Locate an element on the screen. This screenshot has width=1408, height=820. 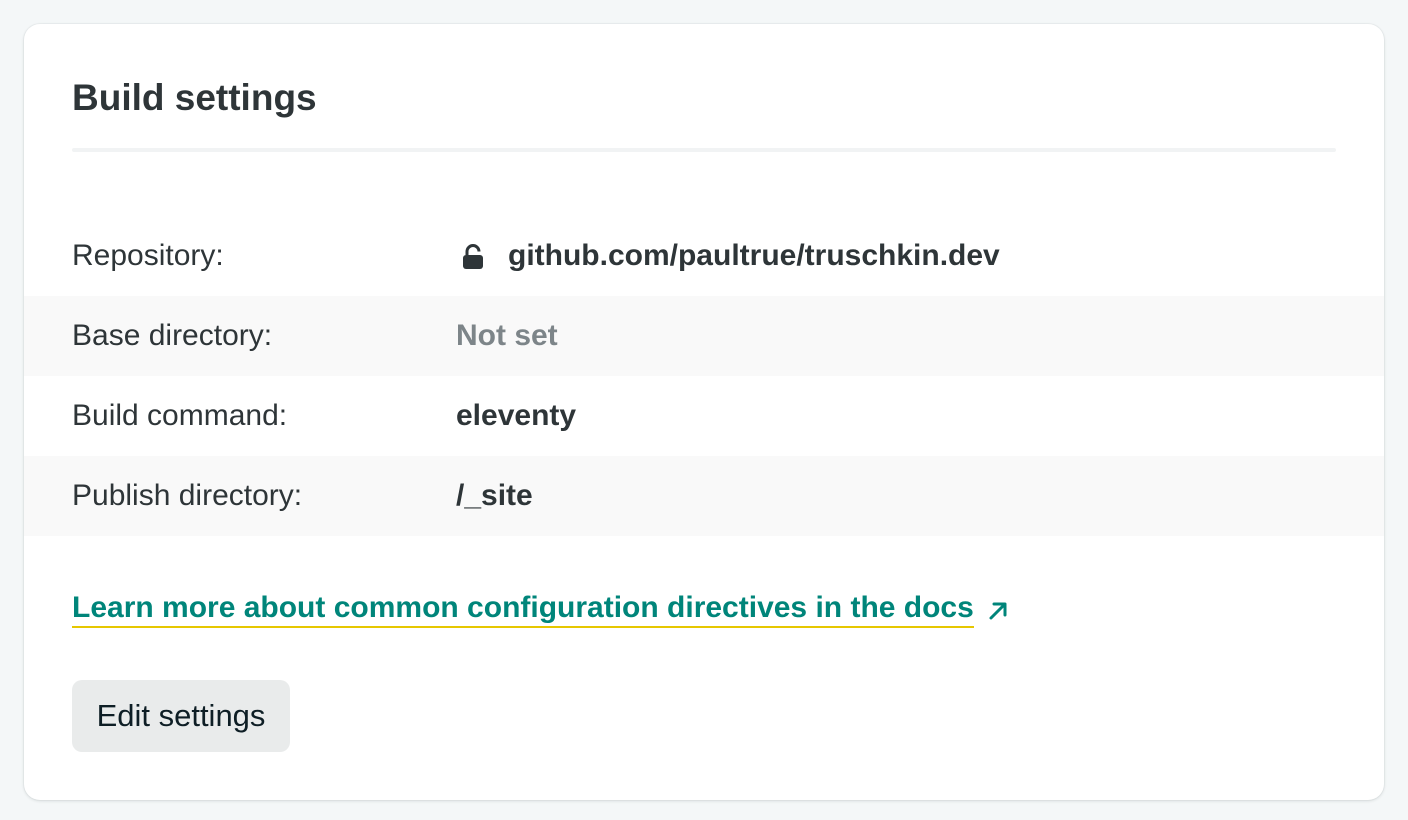
repository-value: github.com/paultrue/truschkin.dev is located at coordinates (728, 256).